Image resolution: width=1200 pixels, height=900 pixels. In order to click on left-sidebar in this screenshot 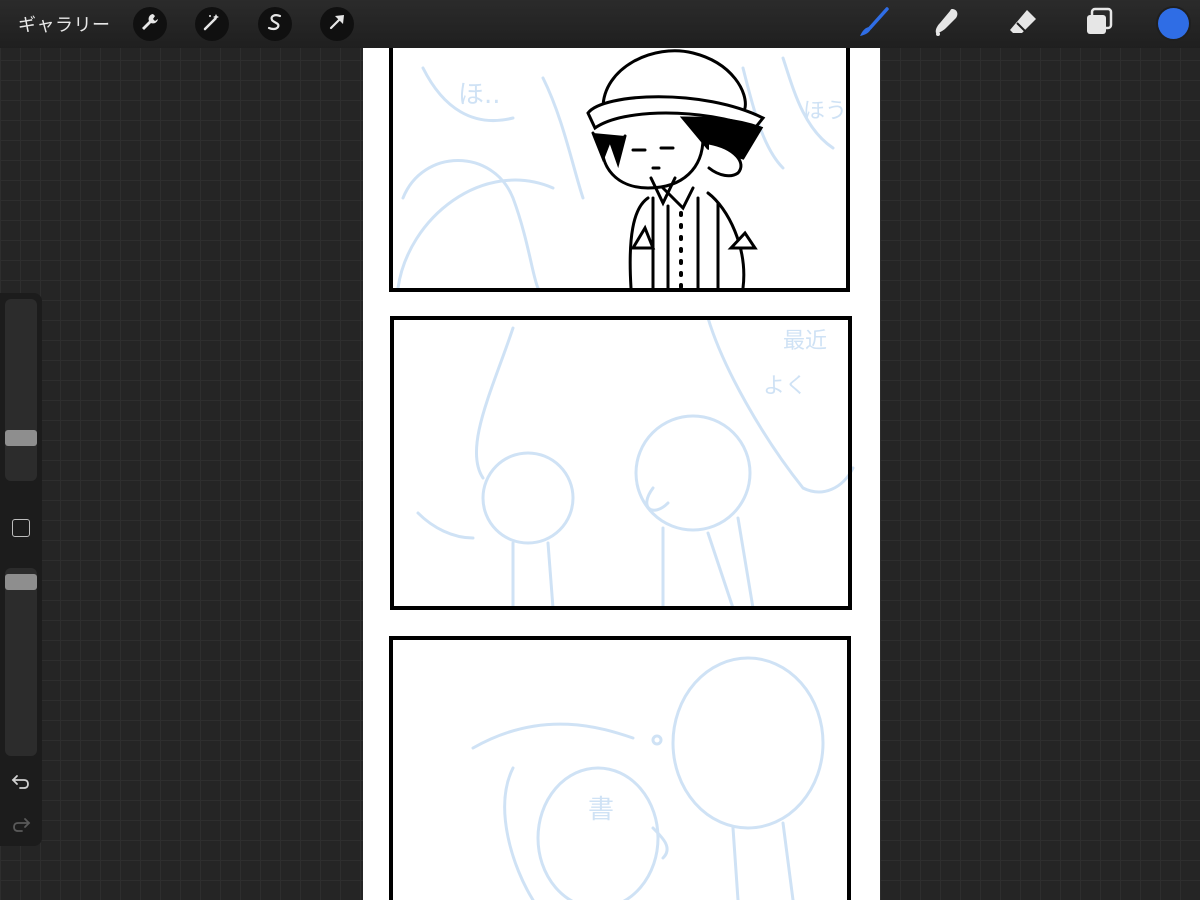, I will do `click(21, 569)`.